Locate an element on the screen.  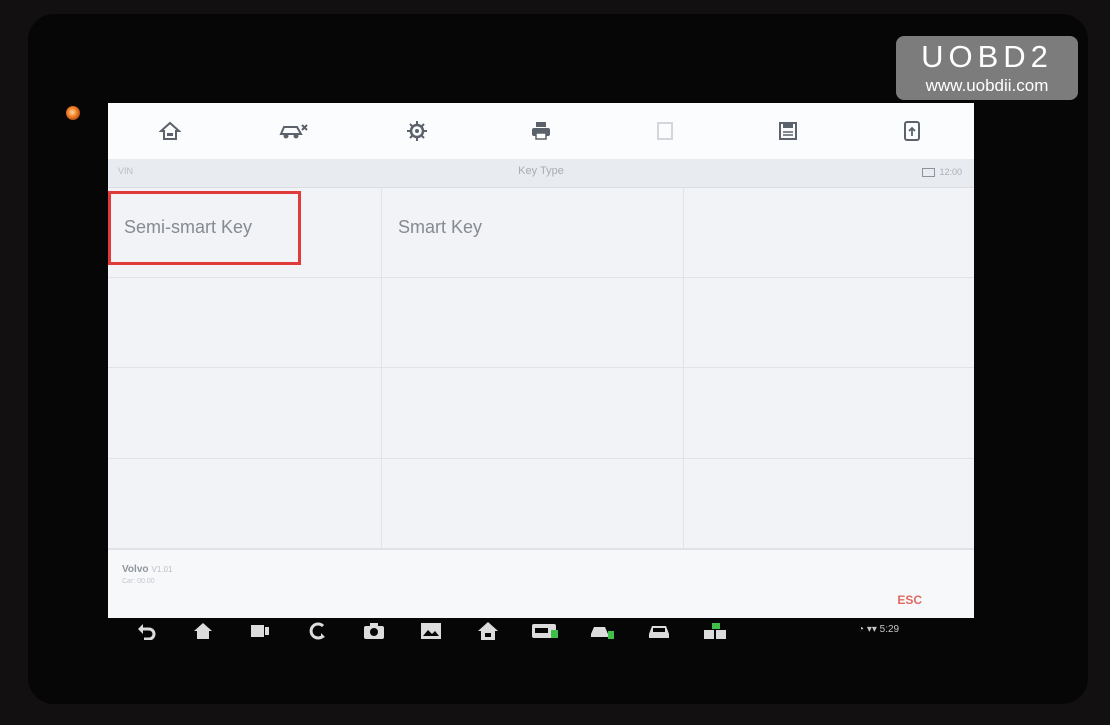
sub-header: VIN Key Type 12:00 is located at coordinates (541, 173).